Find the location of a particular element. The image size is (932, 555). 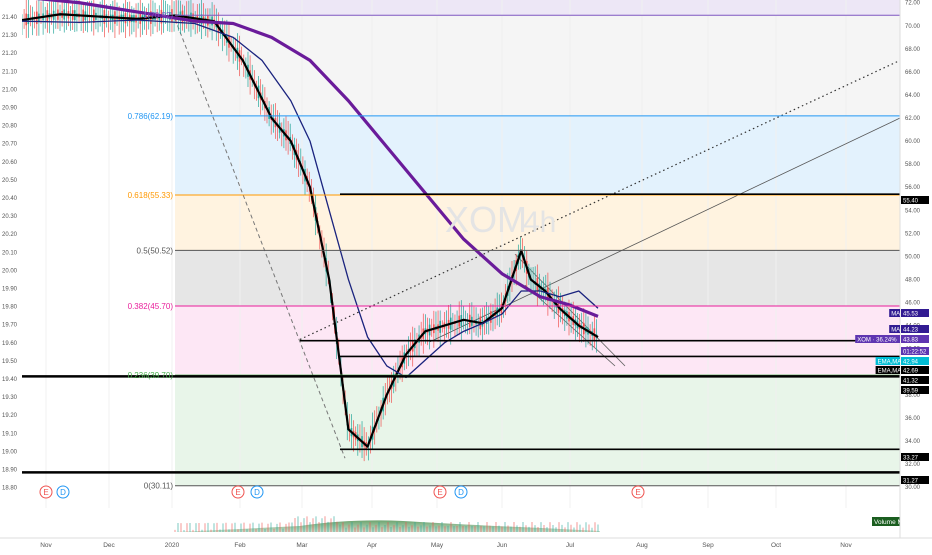

left-tick-label: 20.80 is located at coordinates (10, 127).